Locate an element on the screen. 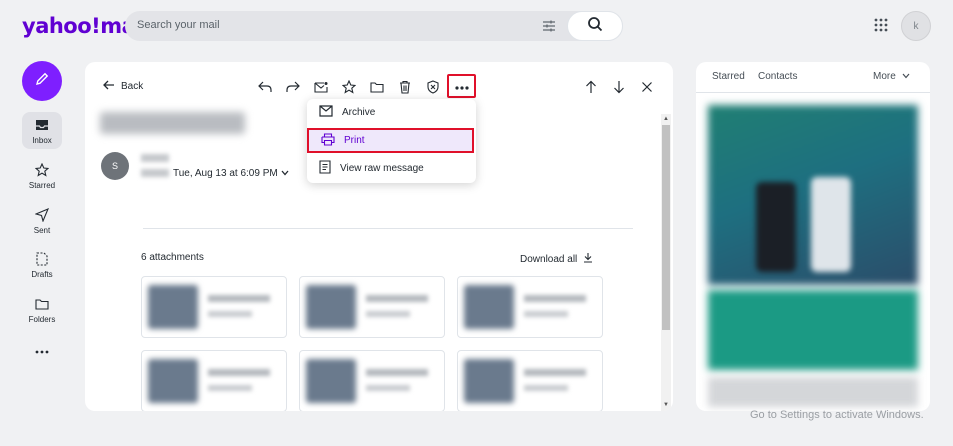 This screenshot has width=953, height=446. windows-activation-watermark: Go to Settings to activate Windows. is located at coordinates (837, 415).